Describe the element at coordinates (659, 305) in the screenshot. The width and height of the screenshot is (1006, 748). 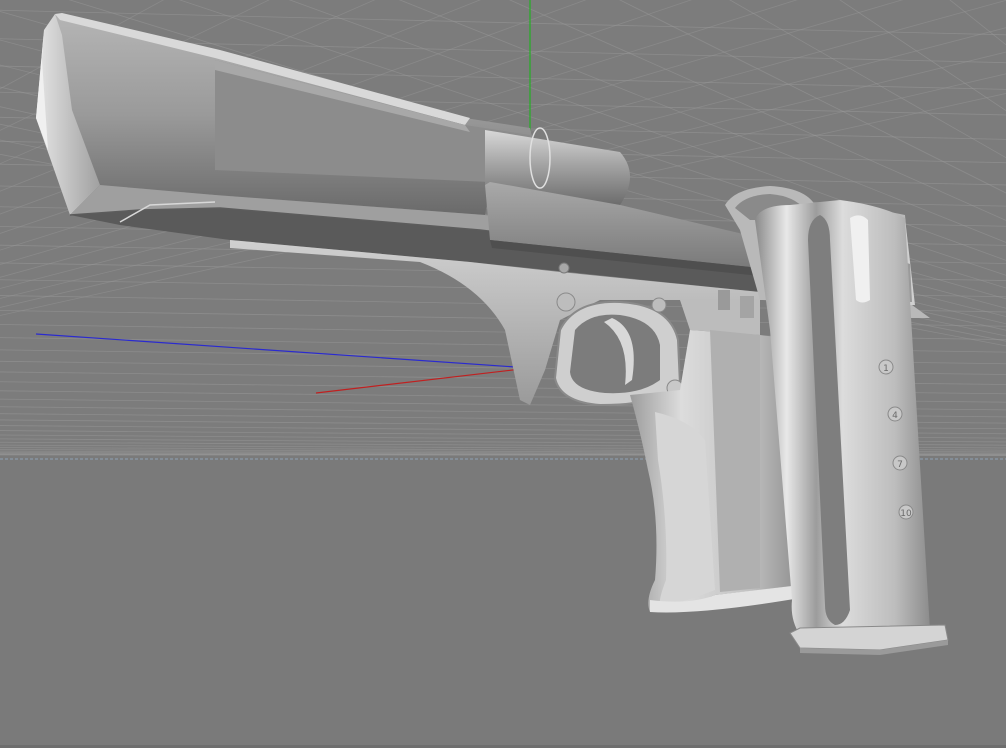
I see `slide-stop-pin` at that location.